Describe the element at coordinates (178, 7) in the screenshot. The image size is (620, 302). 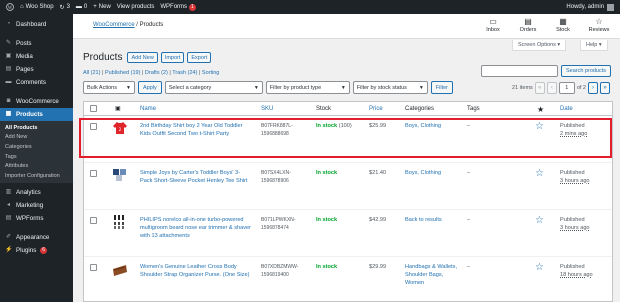
I see `wpforms-link: WPForms 1` at that location.